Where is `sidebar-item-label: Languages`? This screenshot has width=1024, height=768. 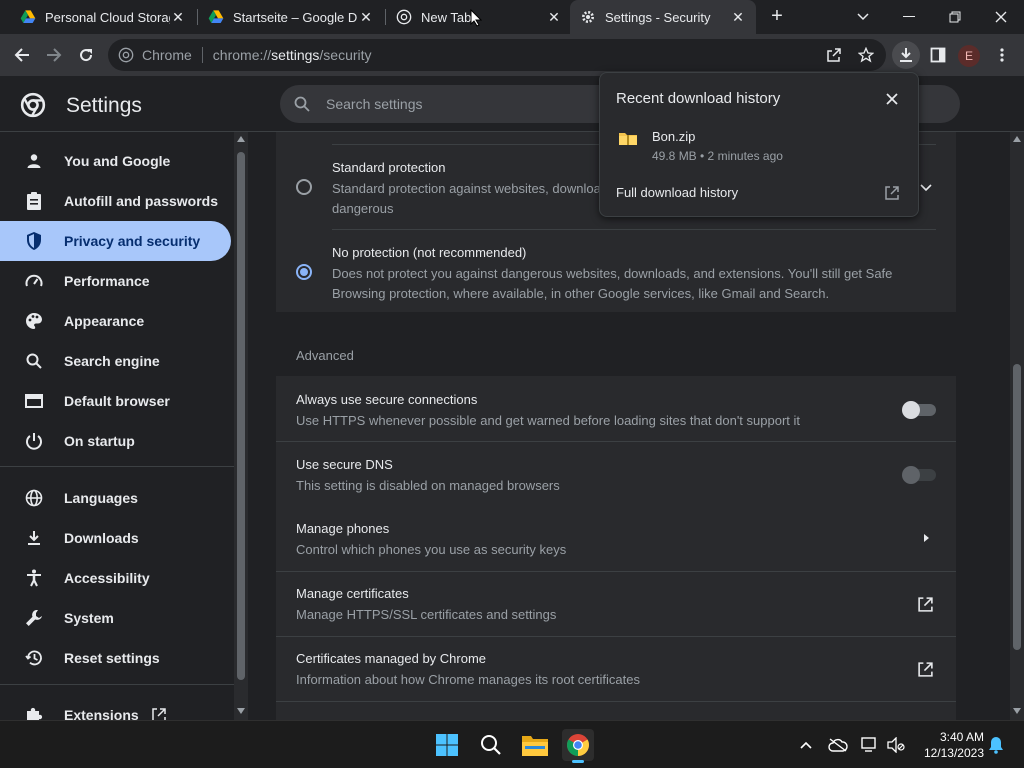 sidebar-item-label: Languages is located at coordinates (101, 498).